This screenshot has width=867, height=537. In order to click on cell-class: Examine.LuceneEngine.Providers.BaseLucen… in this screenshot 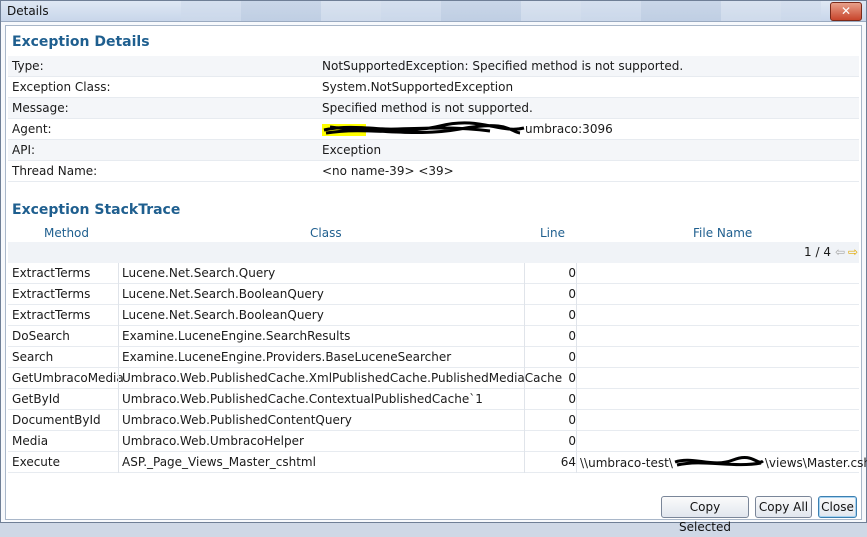, I will do `click(287, 357)`.